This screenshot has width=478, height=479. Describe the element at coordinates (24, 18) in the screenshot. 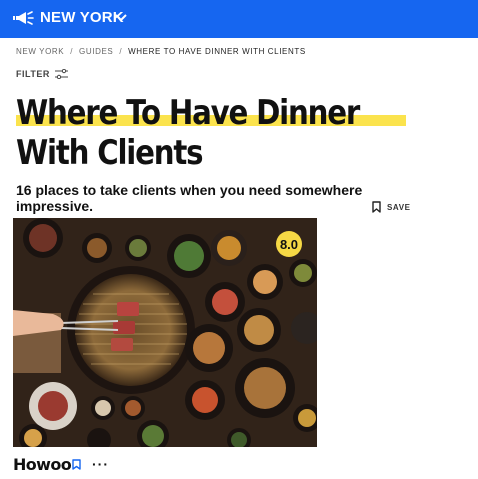

I see `megaphone-icon` at that location.